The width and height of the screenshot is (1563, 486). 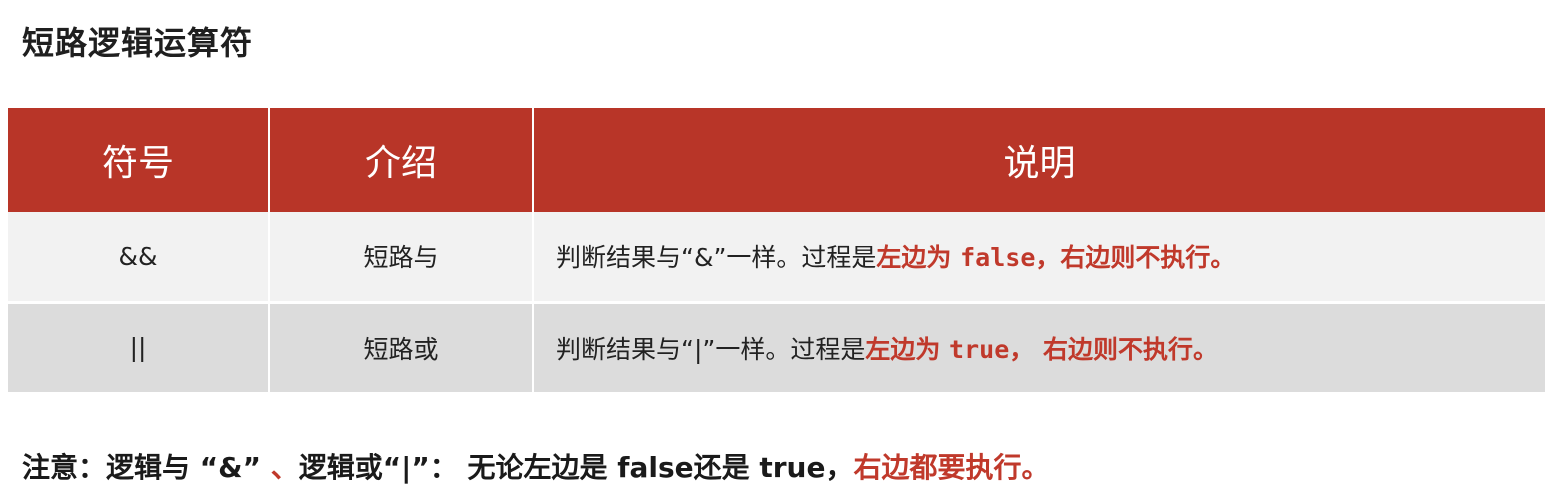 What do you see at coordinates (139, 160) in the screenshot?
I see `header-symbol: 符号` at bounding box center [139, 160].